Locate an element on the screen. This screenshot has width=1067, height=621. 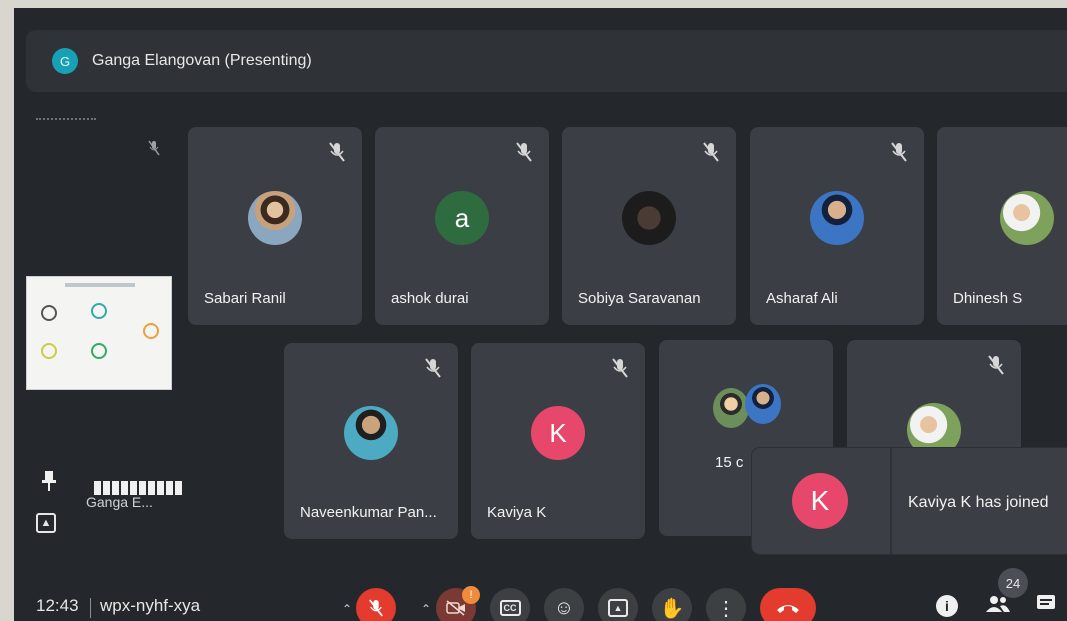
shared-screen-thumbnail is located at coordinates (99, 333).